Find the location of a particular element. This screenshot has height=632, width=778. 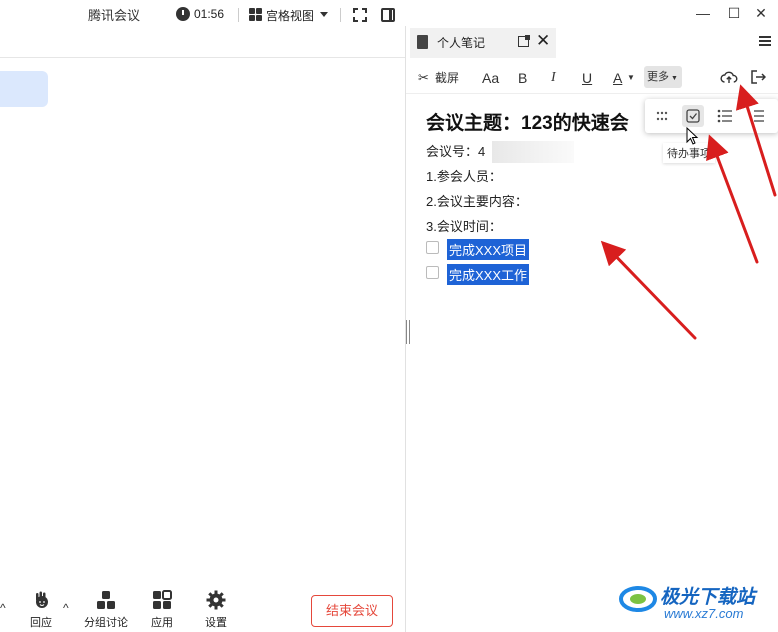

breakout-rooms-icon is located at coordinates (106, 600).